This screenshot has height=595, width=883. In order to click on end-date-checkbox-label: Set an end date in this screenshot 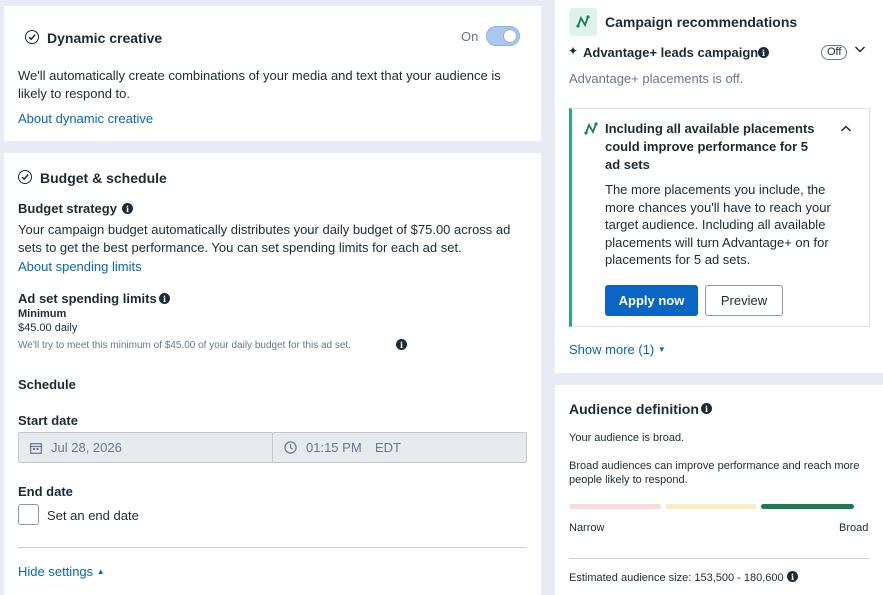, I will do `click(93, 516)`.